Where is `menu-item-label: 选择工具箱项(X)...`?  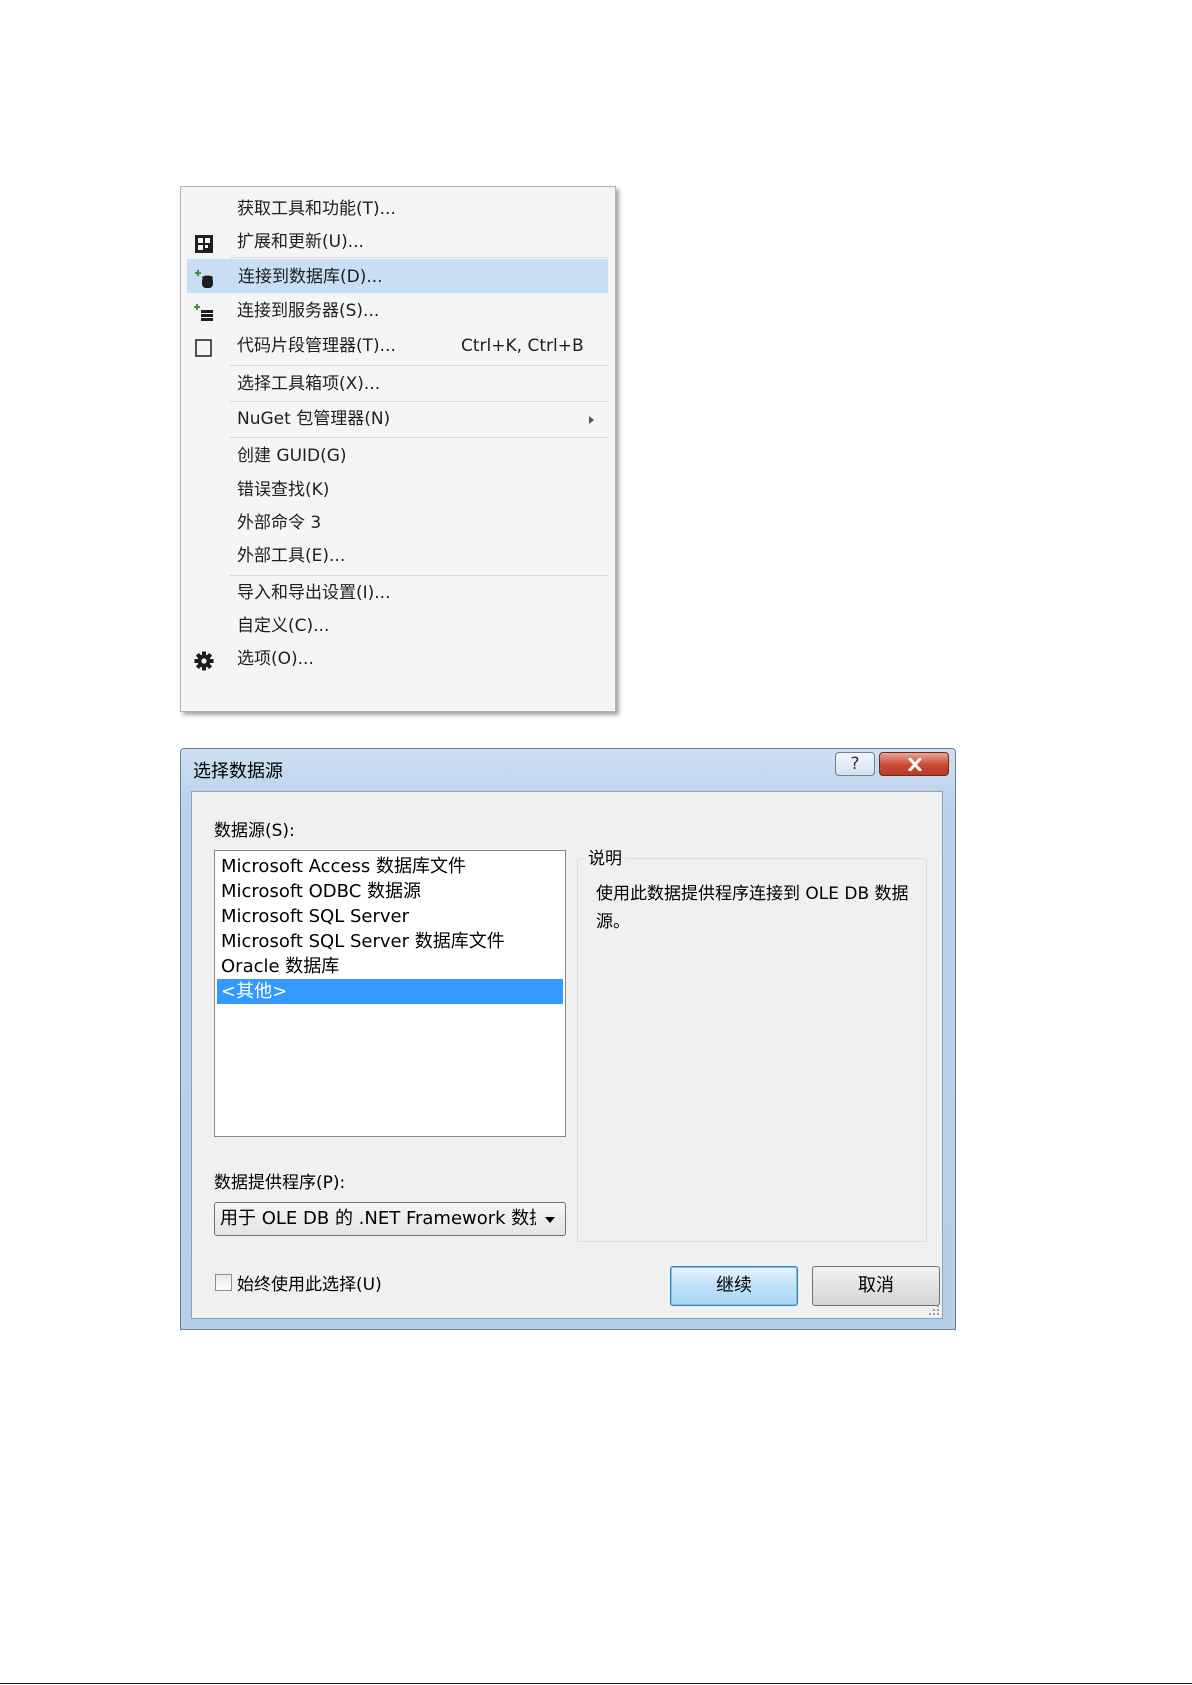
menu-item-label: 选择工具箱项(X)... is located at coordinates (309, 384).